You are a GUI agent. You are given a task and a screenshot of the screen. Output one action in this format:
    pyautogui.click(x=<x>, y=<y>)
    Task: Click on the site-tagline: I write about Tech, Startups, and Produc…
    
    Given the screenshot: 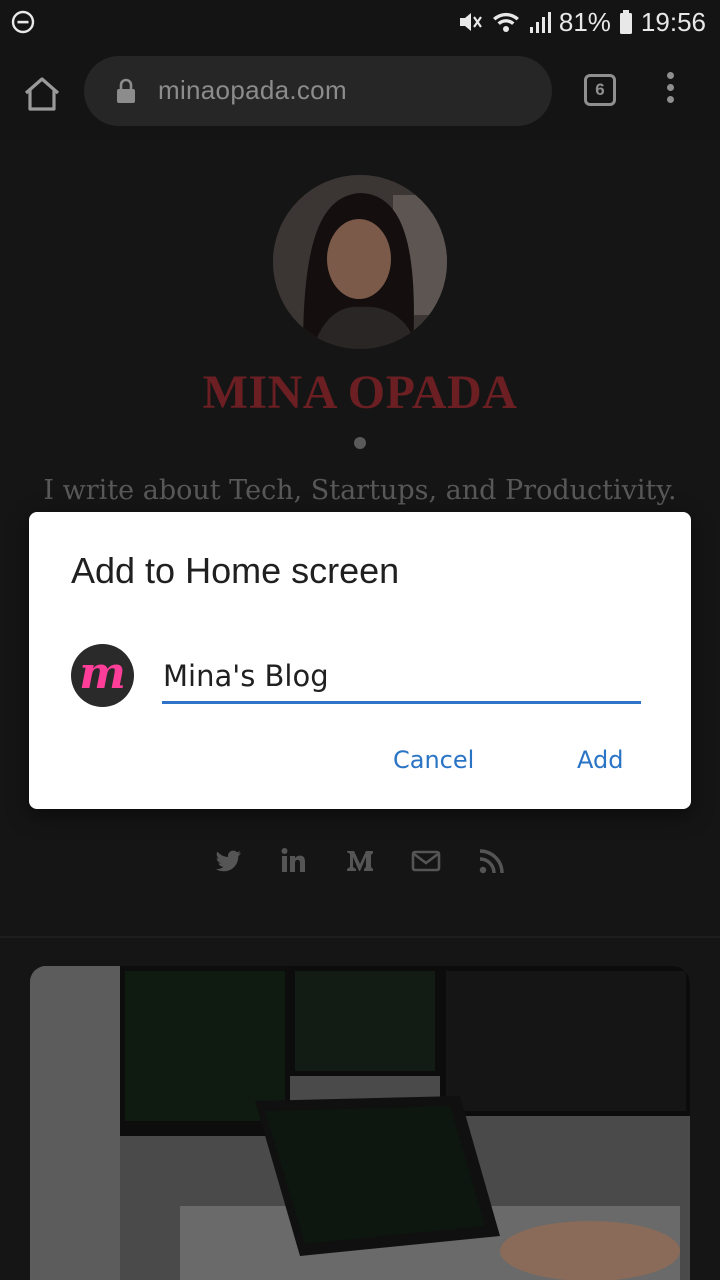 What is the action you would take?
    pyautogui.click(x=360, y=490)
    